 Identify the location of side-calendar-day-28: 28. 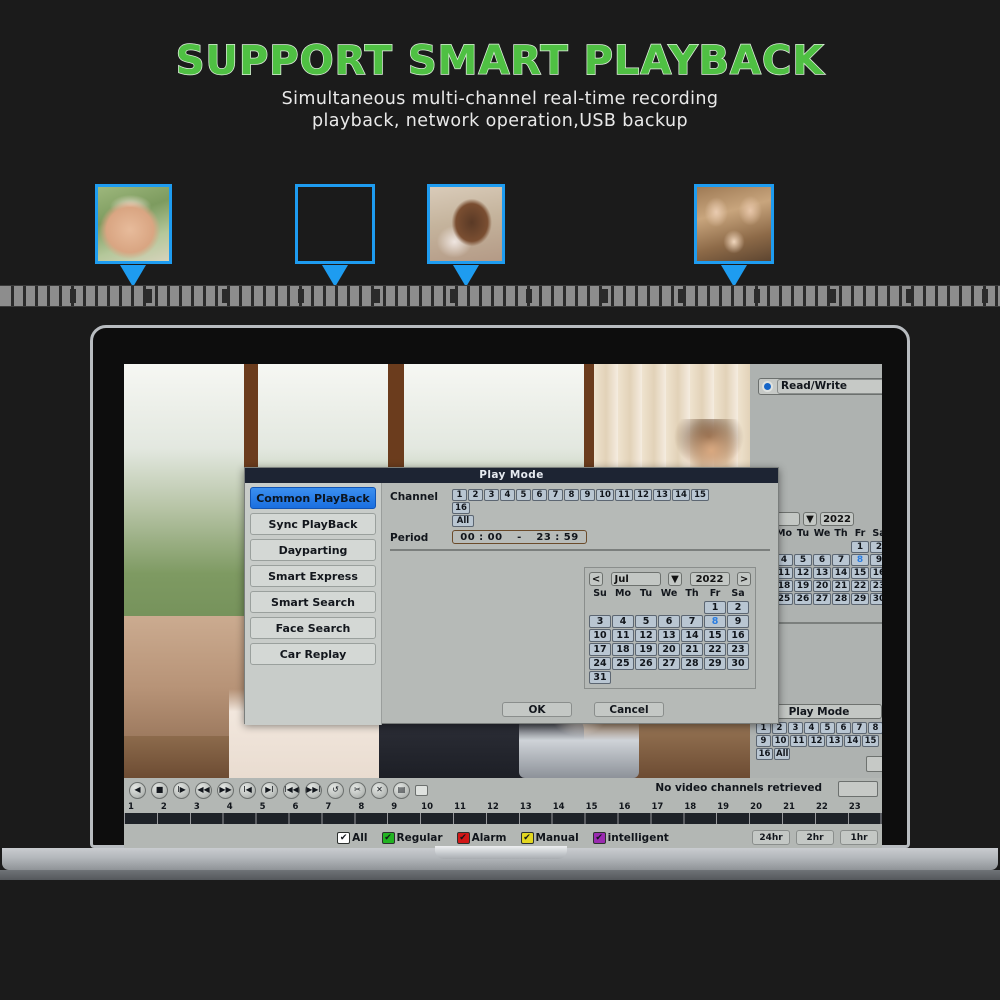
(841, 599).